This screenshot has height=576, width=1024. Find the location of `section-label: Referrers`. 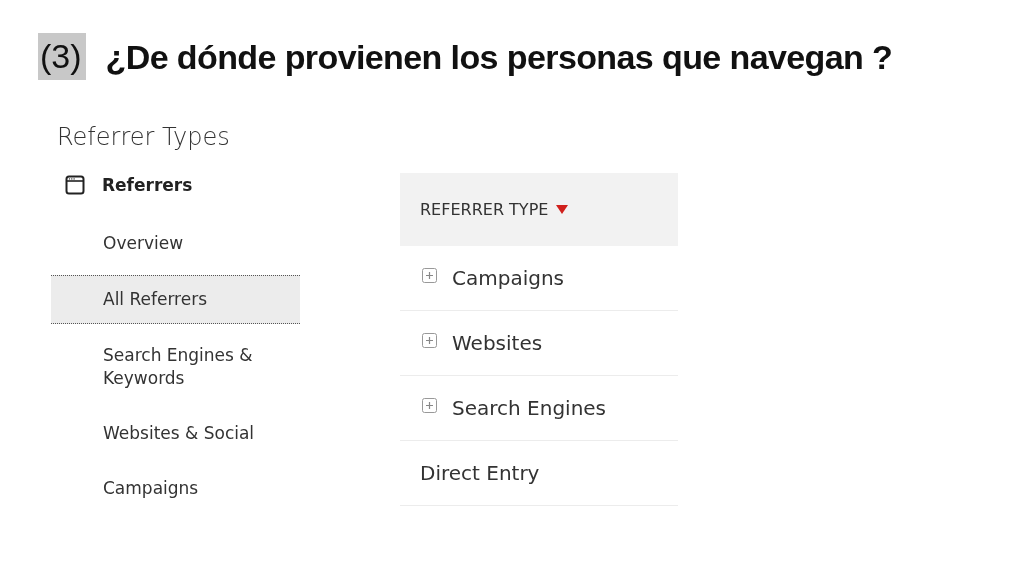

section-label: Referrers is located at coordinates (147, 185).